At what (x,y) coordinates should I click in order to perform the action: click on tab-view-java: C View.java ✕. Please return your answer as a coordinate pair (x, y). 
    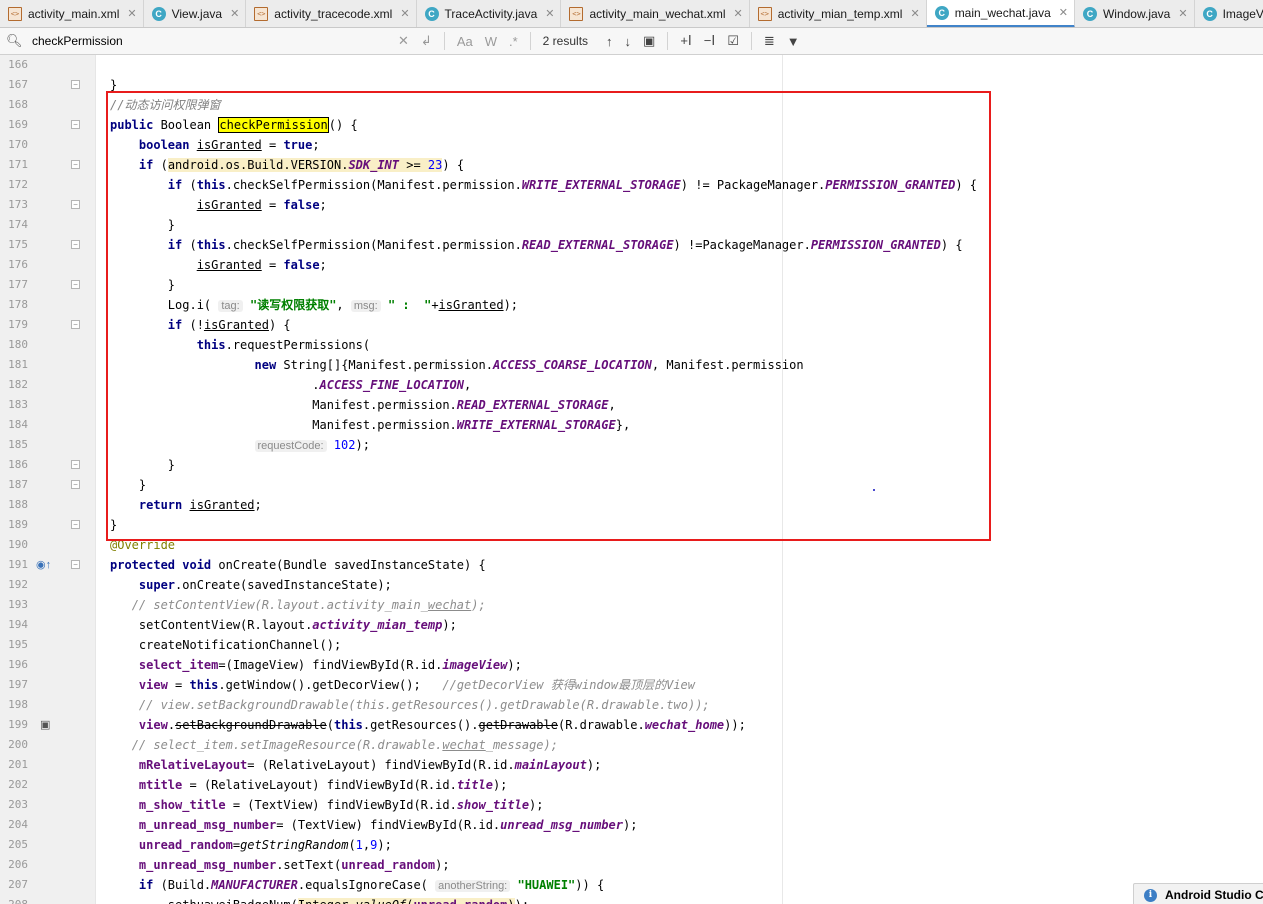
    Looking at the image, I should click on (195, 13).